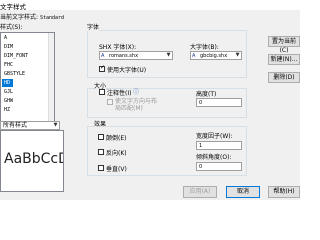 The width and height of the screenshot is (320, 240). What do you see at coordinates (118, 47) in the screenshot?
I see `shx-font-label: SHX 字体(X):` at bounding box center [118, 47].